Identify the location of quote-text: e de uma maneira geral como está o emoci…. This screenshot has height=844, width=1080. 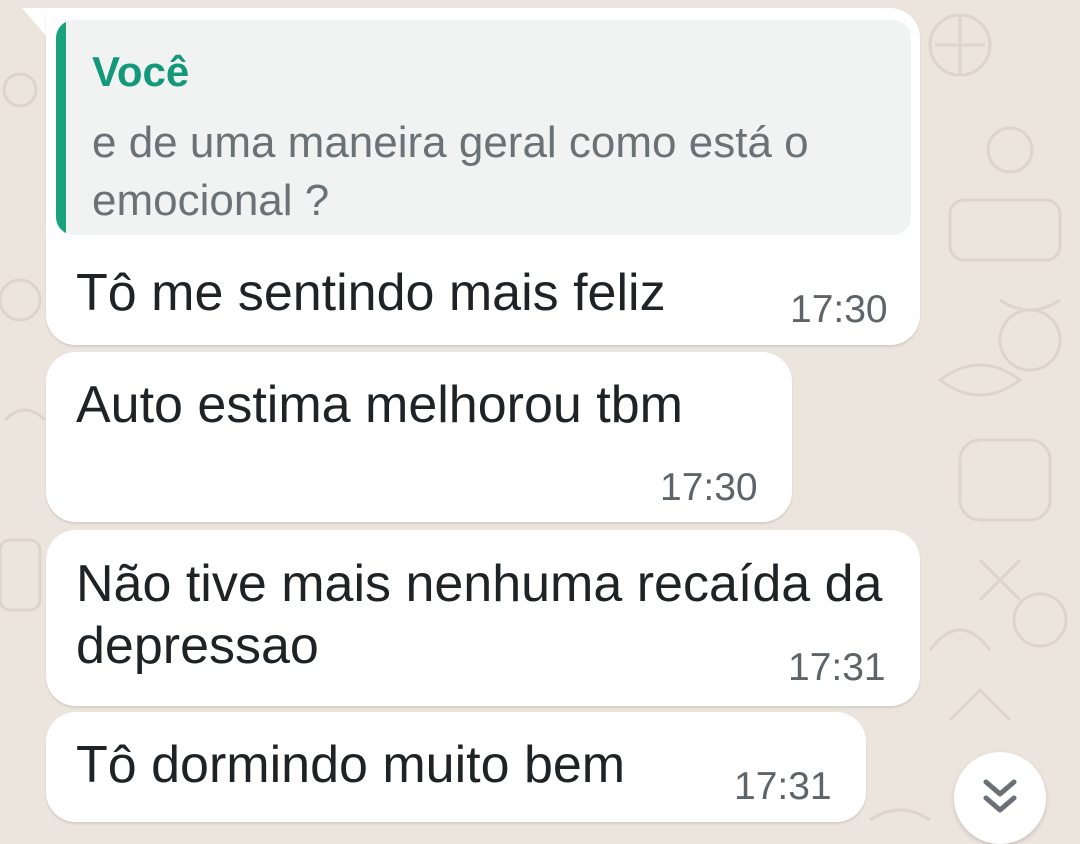
(450, 171).